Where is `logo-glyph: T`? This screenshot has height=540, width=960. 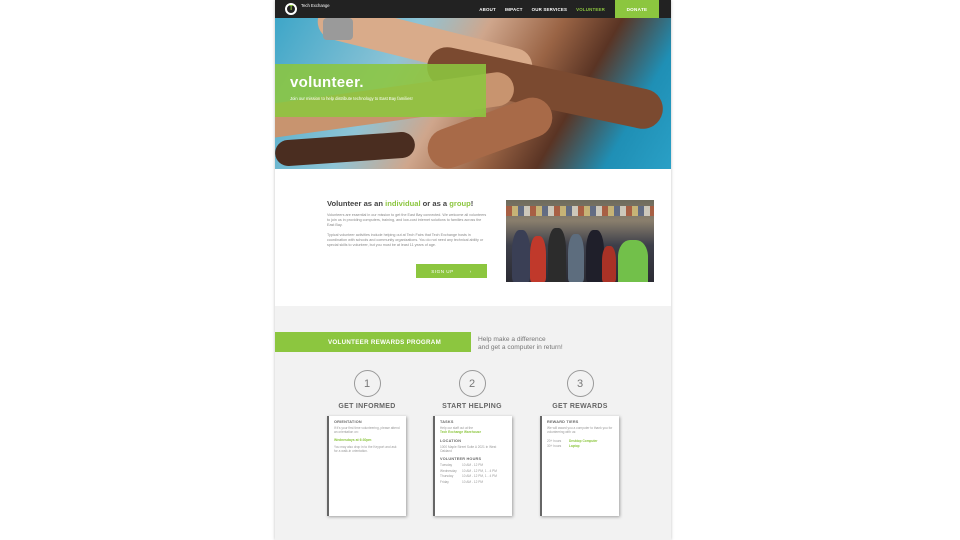 logo-glyph: T is located at coordinates (291, 8).